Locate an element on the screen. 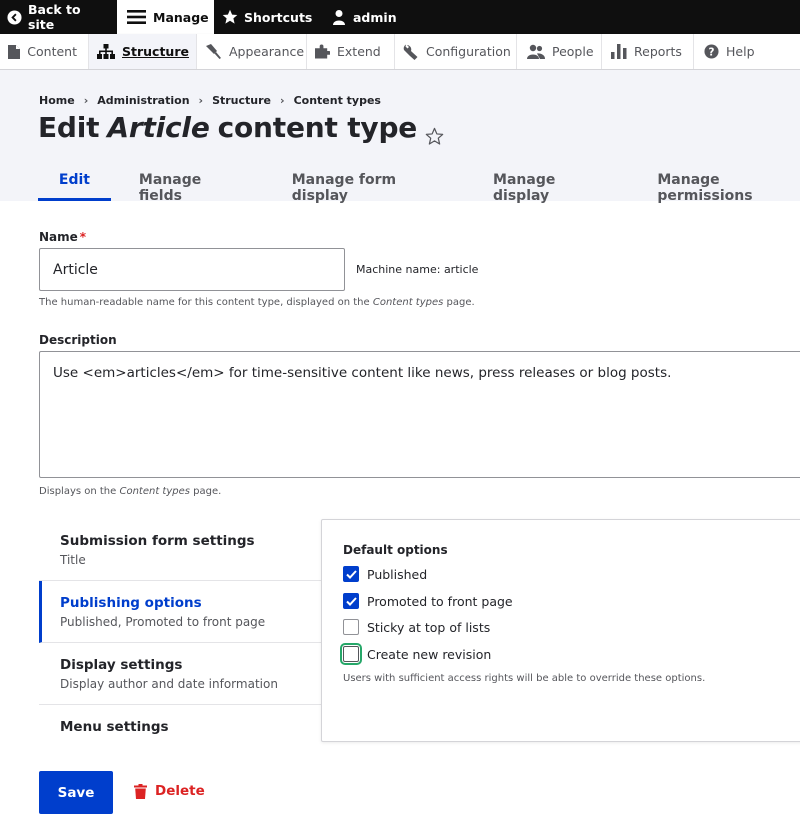  title-suffix: content type is located at coordinates (317, 127).